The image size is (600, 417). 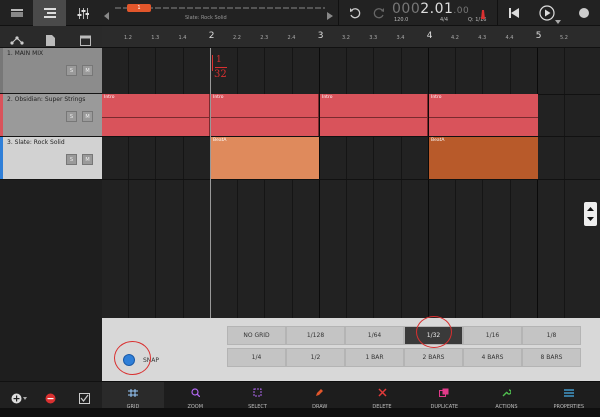 I want to click on browser-icon, so click(x=16, y=13).